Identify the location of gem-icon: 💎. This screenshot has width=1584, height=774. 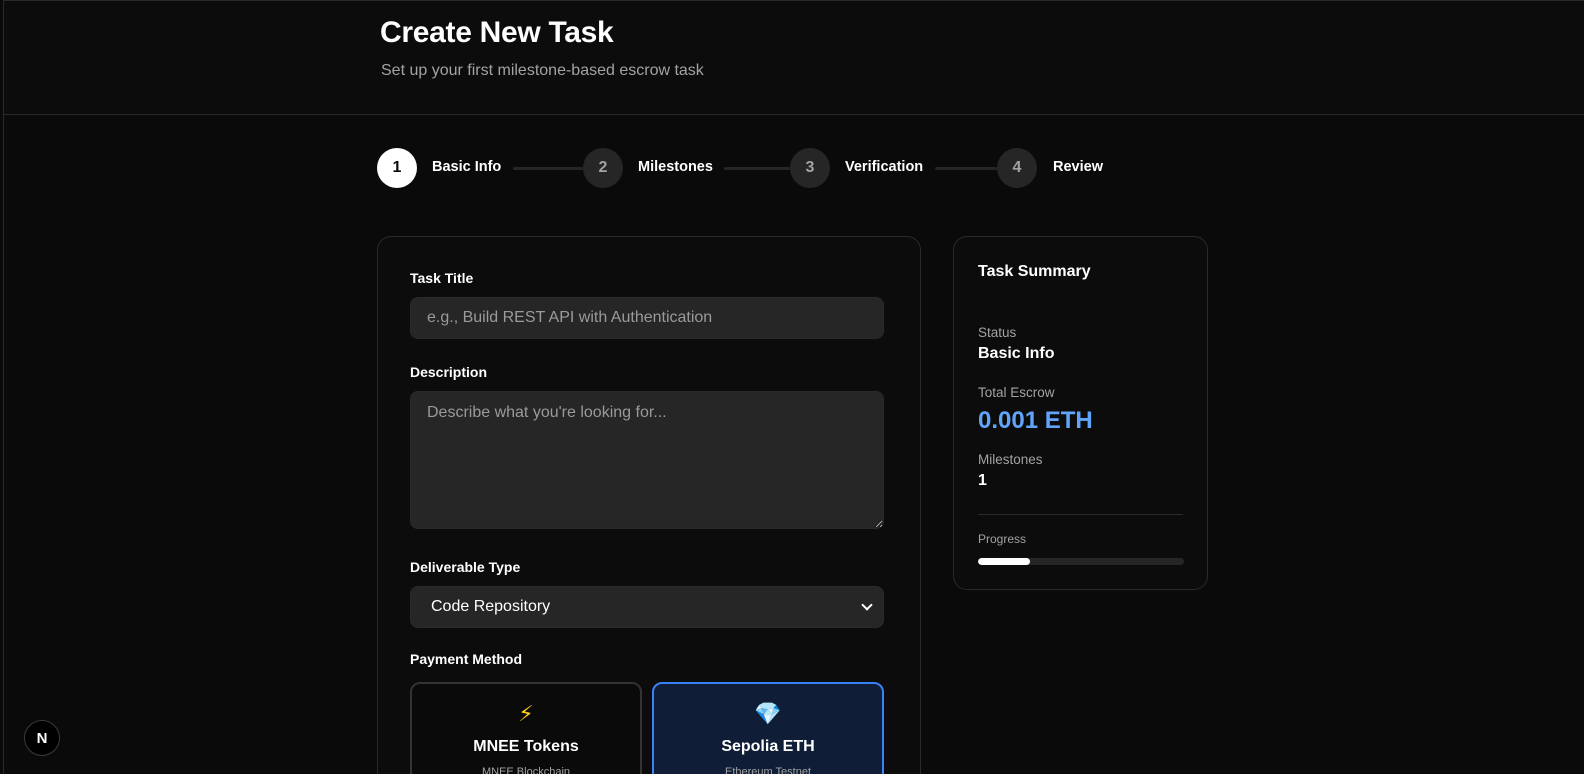
(768, 713).